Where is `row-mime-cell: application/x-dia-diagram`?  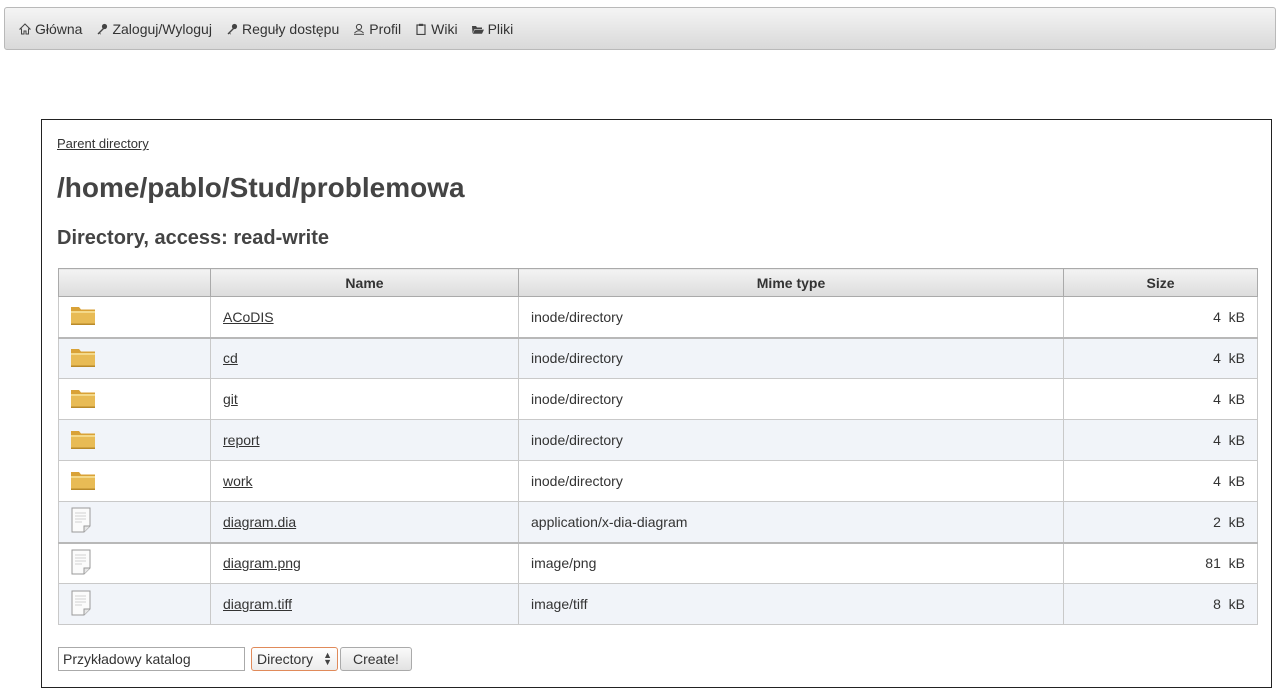 row-mime-cell: application/x-dia-diagram is located at coordinates (791, 522).